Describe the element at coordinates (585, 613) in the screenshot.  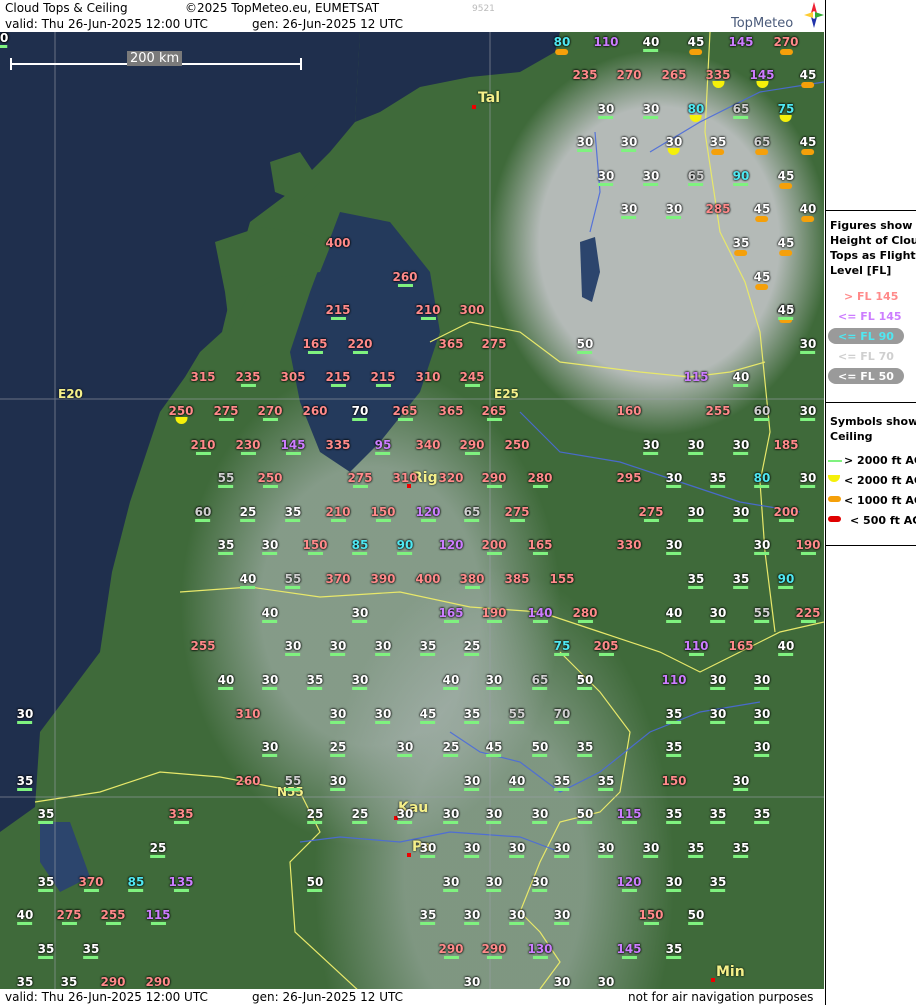
I see `cloud-top-value: 280` at that location.